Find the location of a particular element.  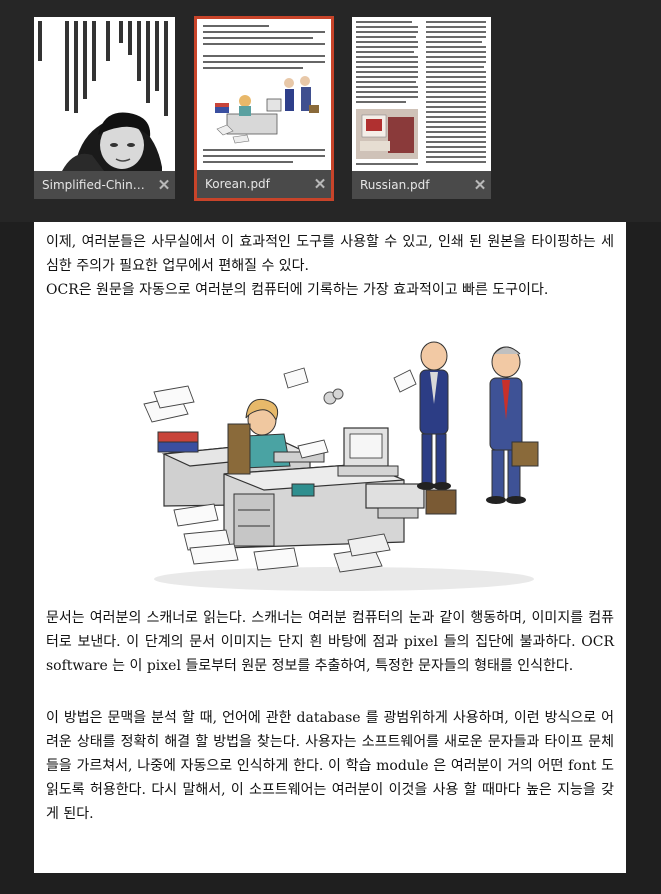

tab-label-bar: Russian.pdf ✕ is located at coordinates (421, 185).